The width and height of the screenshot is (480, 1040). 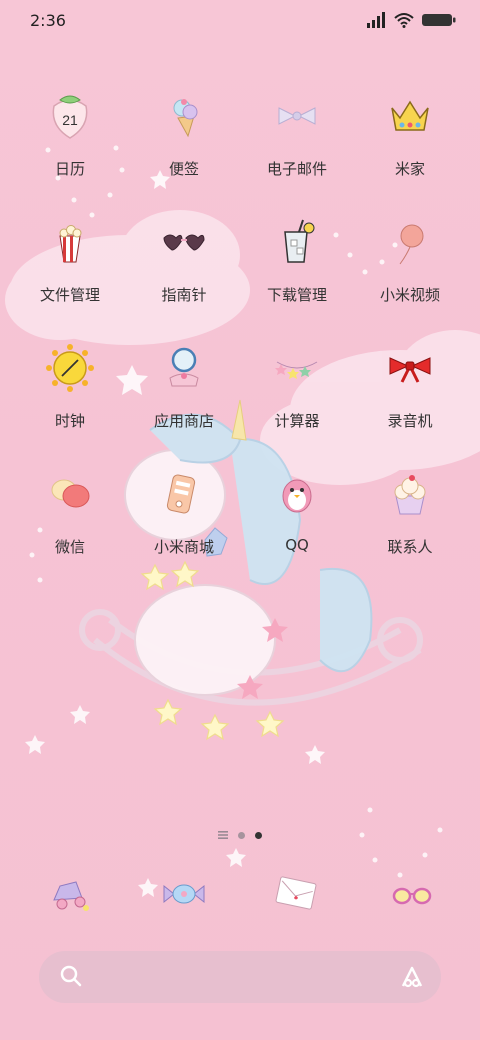 I want to click on page-indicator, so click(x=240, y=835).